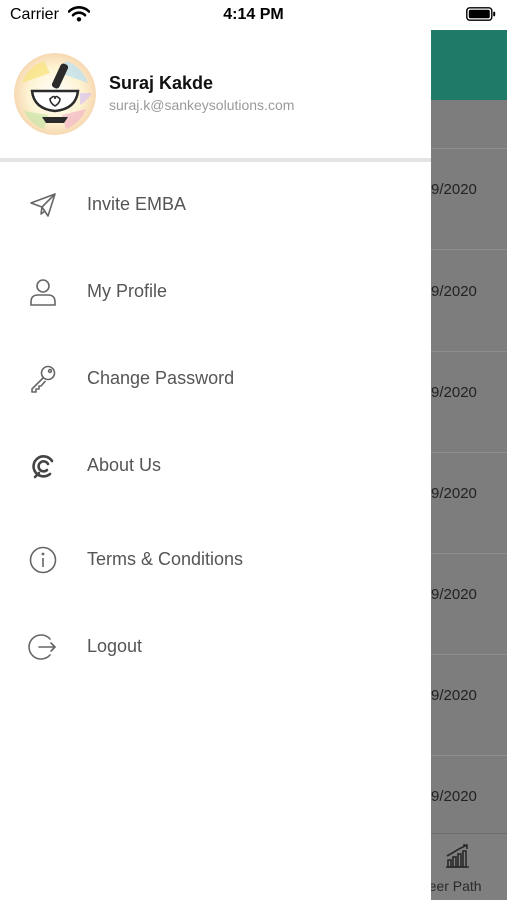 The image size is (507, 900). Describe the element at coordinates (215, 95) in the screenshot. I see `profile-header: Suraj Kakde suraj.k@sankeysolutions.com` at that location.